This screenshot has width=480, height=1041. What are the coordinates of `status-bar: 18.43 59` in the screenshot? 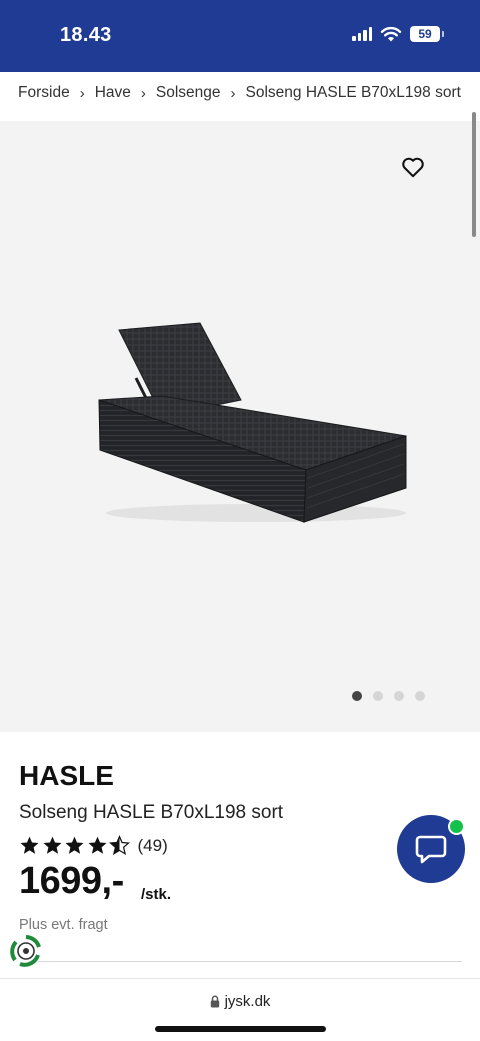 It's located at (240, 36).